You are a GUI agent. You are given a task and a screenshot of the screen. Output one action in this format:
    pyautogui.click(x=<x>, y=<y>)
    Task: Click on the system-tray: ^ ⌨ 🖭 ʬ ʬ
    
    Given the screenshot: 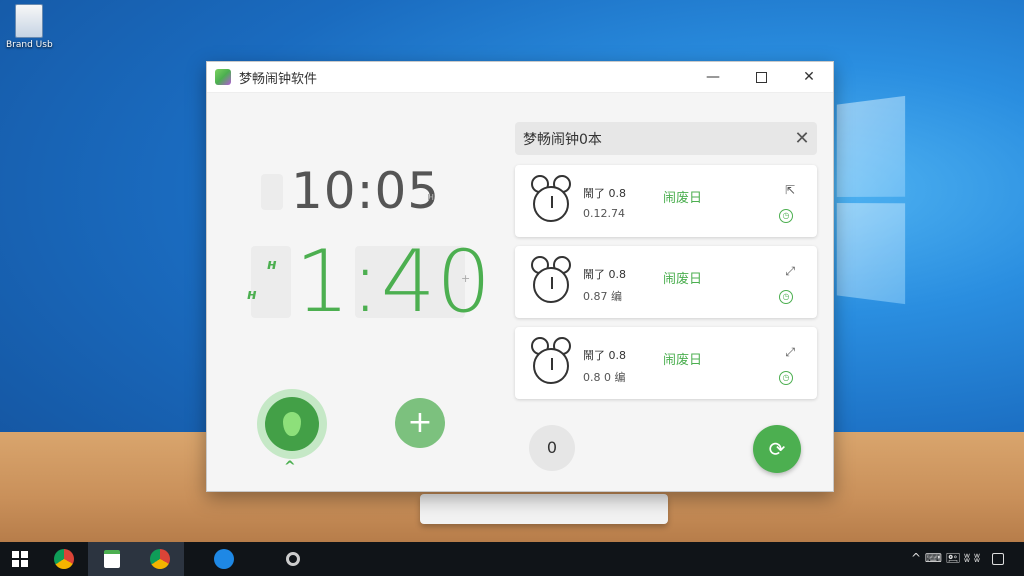 What is the action you would take?
    pyautogui.click(x=957, y=559)
    